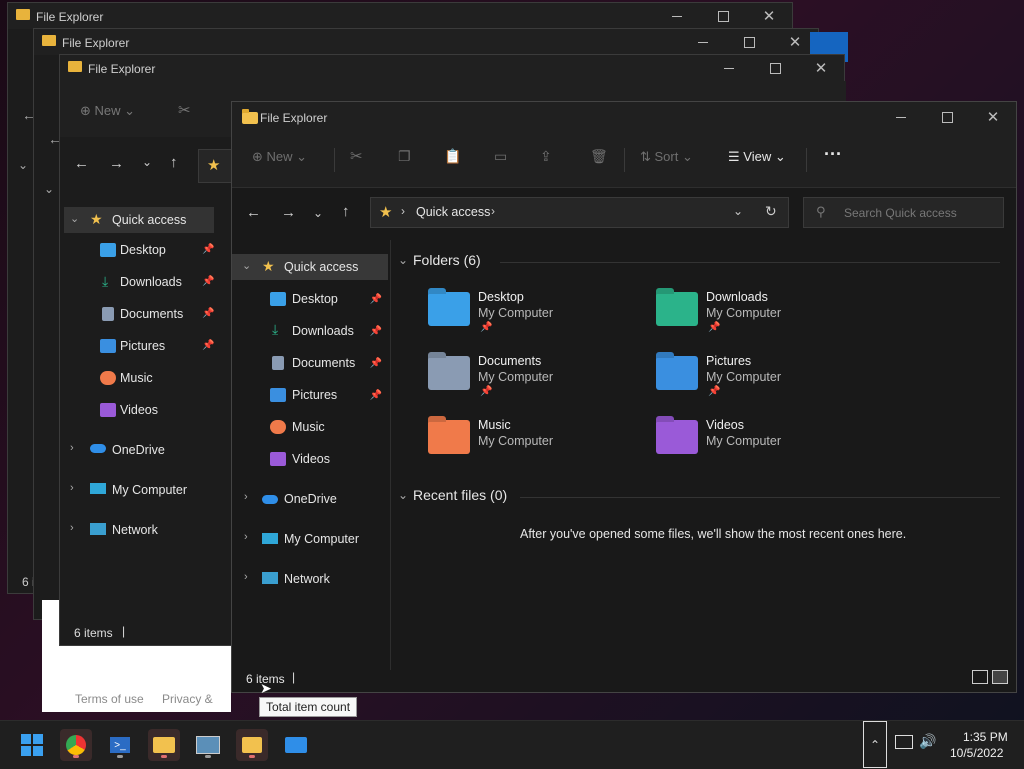  I want to click on file-explorer-icon, so click(164, 745).